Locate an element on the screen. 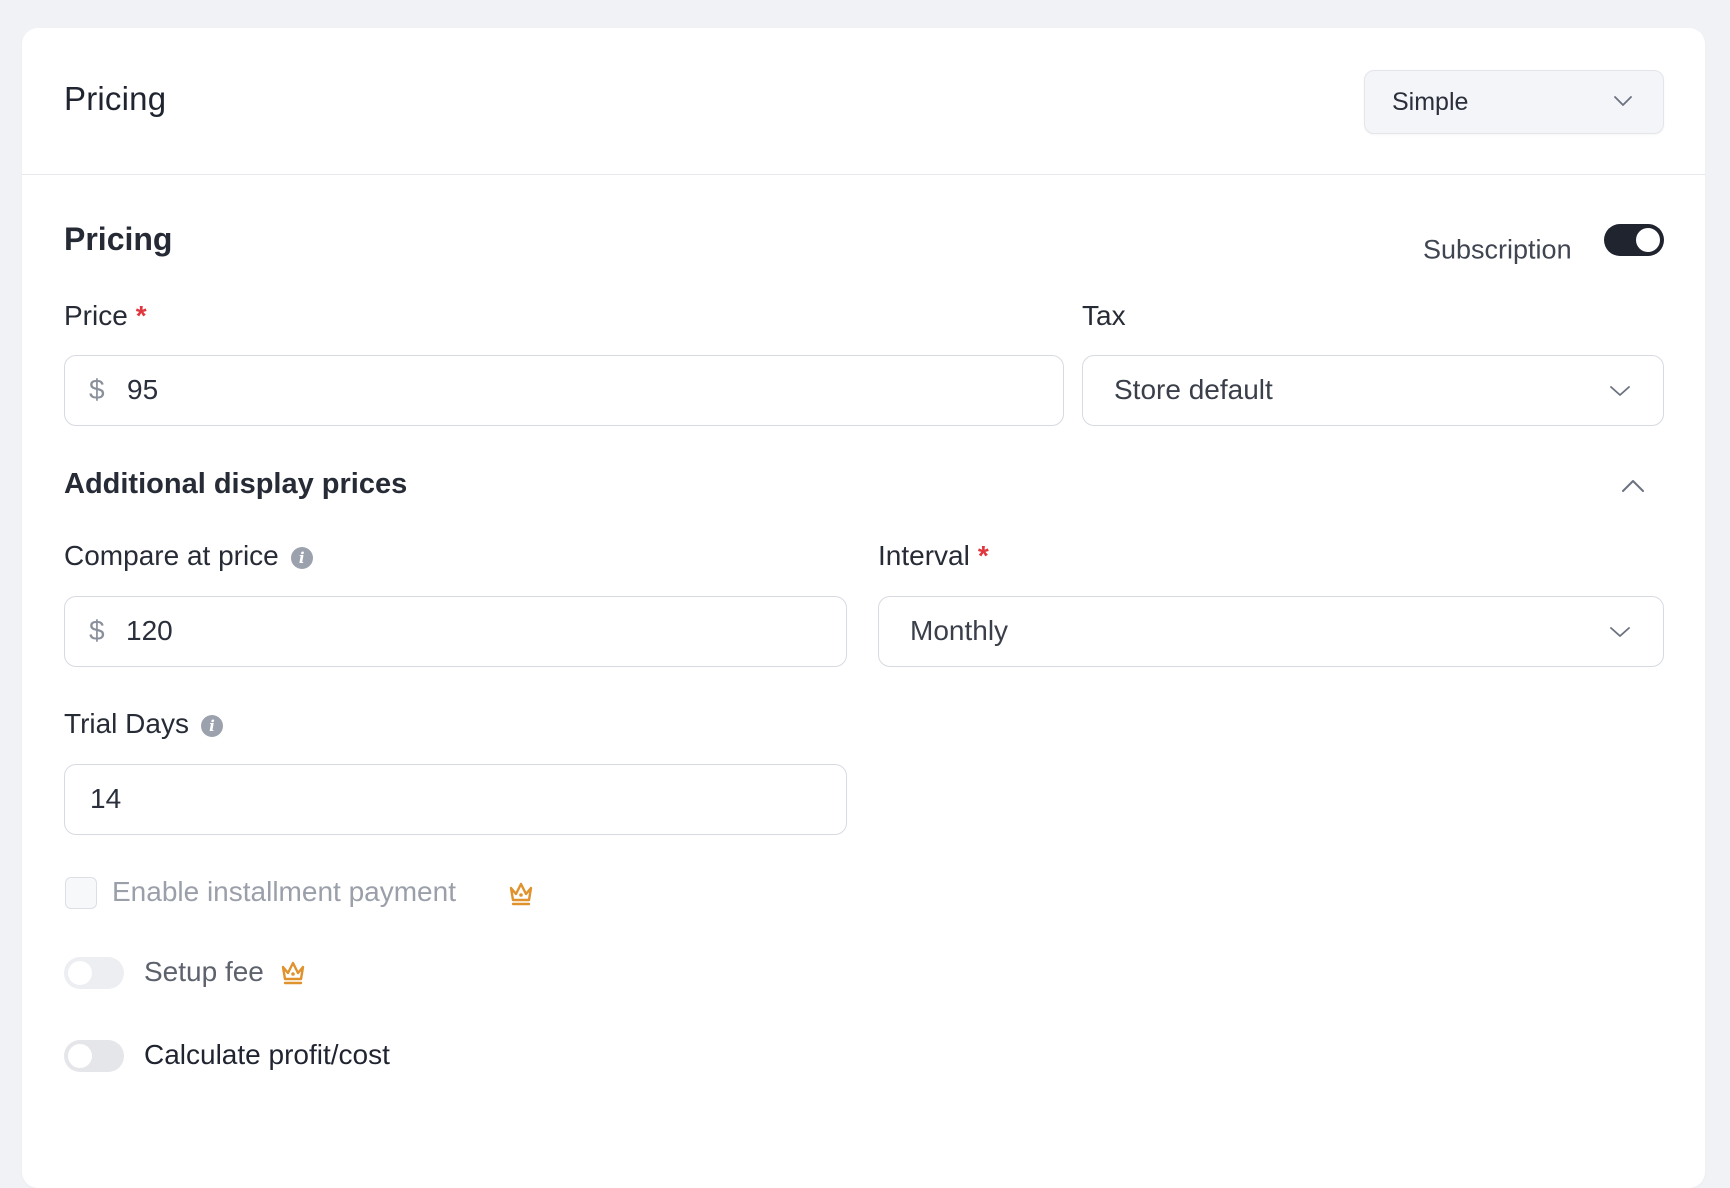  setup-fee-toggle is located at coordinates (94, 973).